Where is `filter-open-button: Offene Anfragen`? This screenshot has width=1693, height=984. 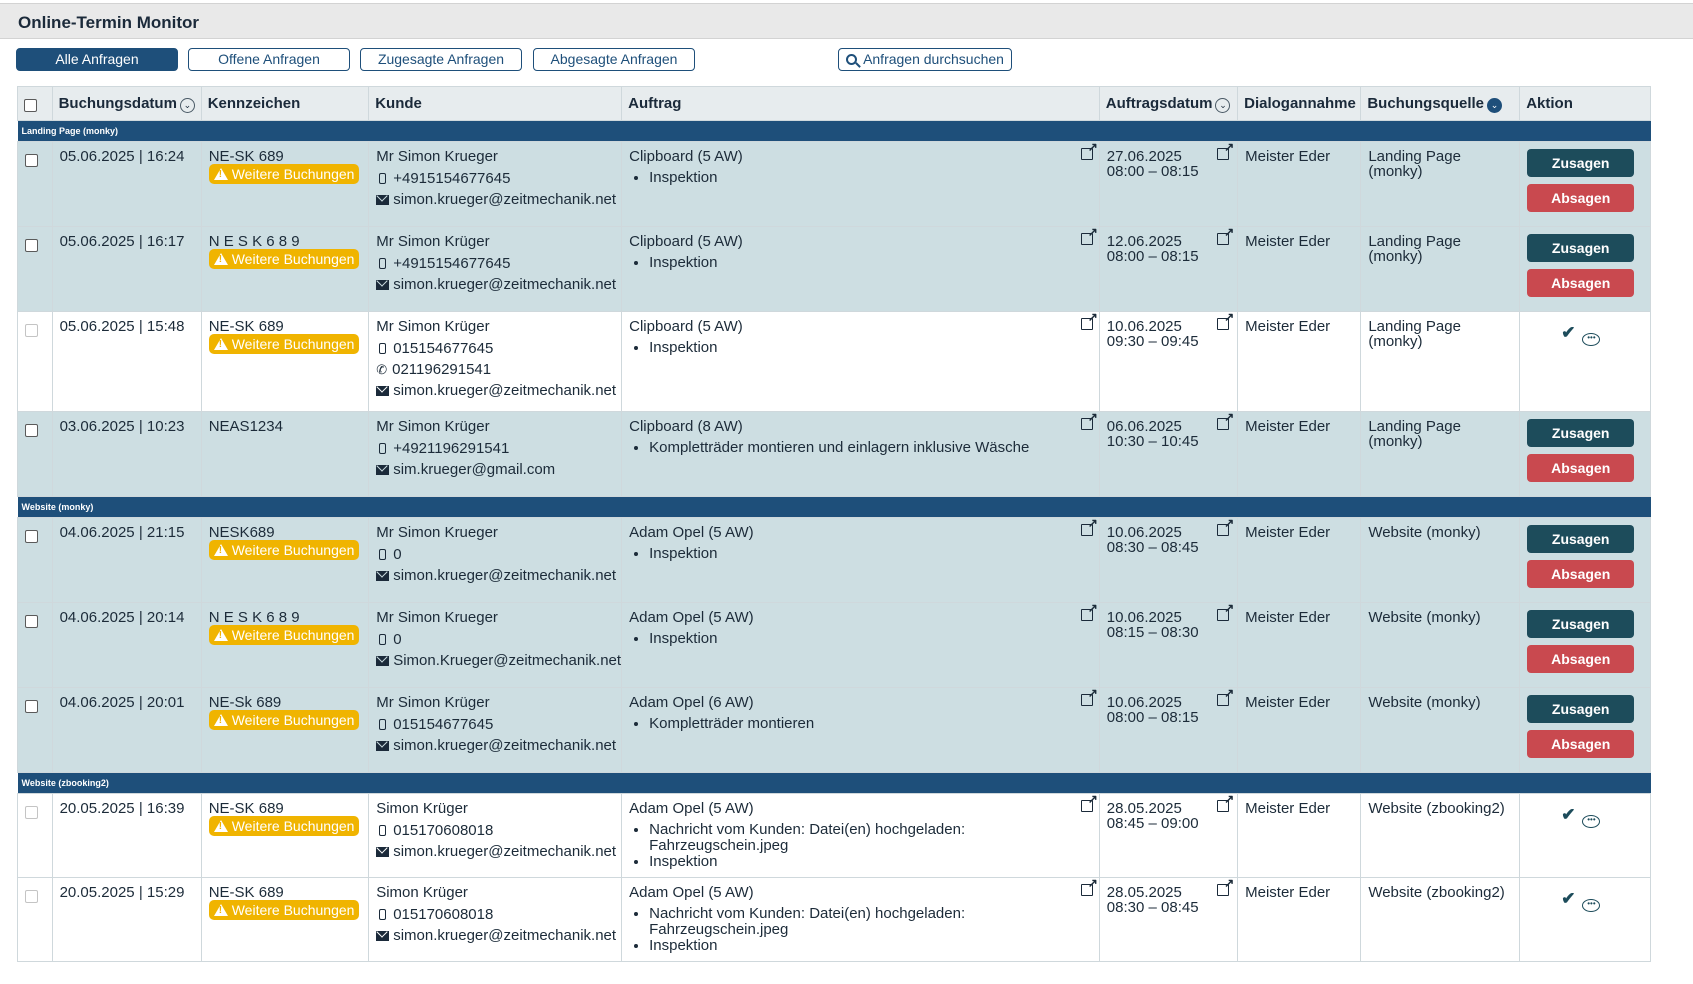 filter-open-button: Offene Anfragen is located at coordinates (269, 59).